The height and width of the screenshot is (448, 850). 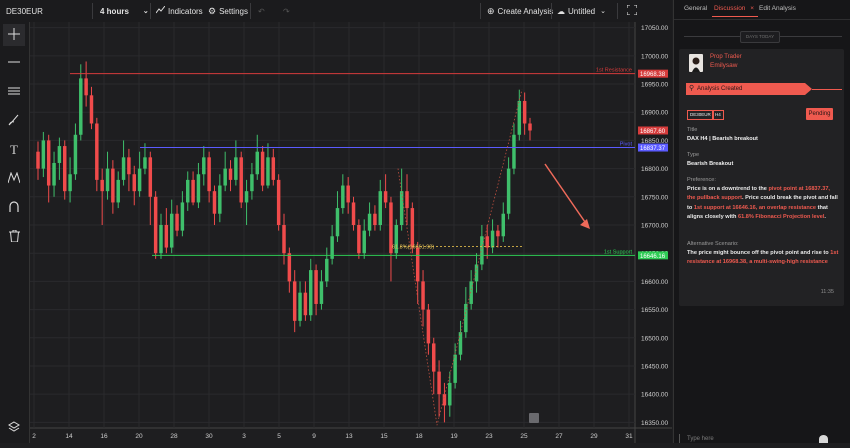 I want to click on brush-icon, so click(x=14, y=121).